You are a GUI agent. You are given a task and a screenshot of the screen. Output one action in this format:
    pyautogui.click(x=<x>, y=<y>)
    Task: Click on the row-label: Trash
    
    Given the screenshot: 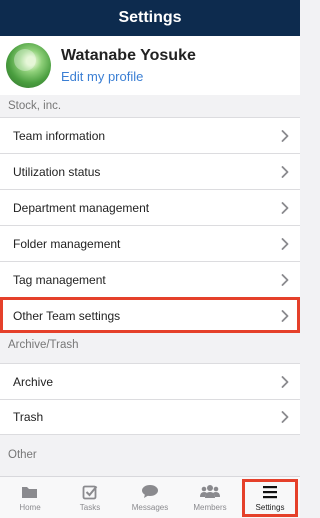 What is the action you would take?
    pyautogui.click(x=28, y=417)
    